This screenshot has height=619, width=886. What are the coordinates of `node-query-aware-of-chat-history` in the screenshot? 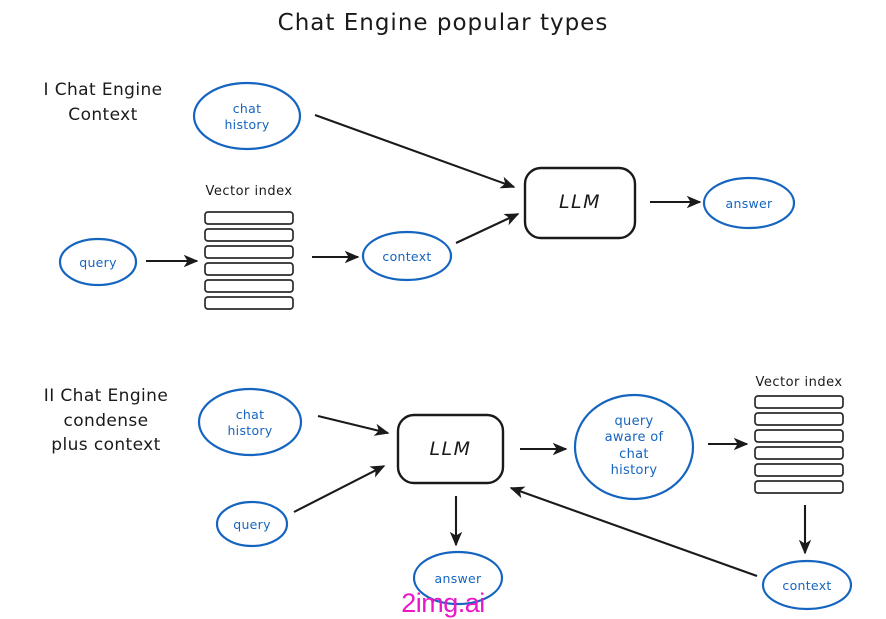 It's located at (634, 447).